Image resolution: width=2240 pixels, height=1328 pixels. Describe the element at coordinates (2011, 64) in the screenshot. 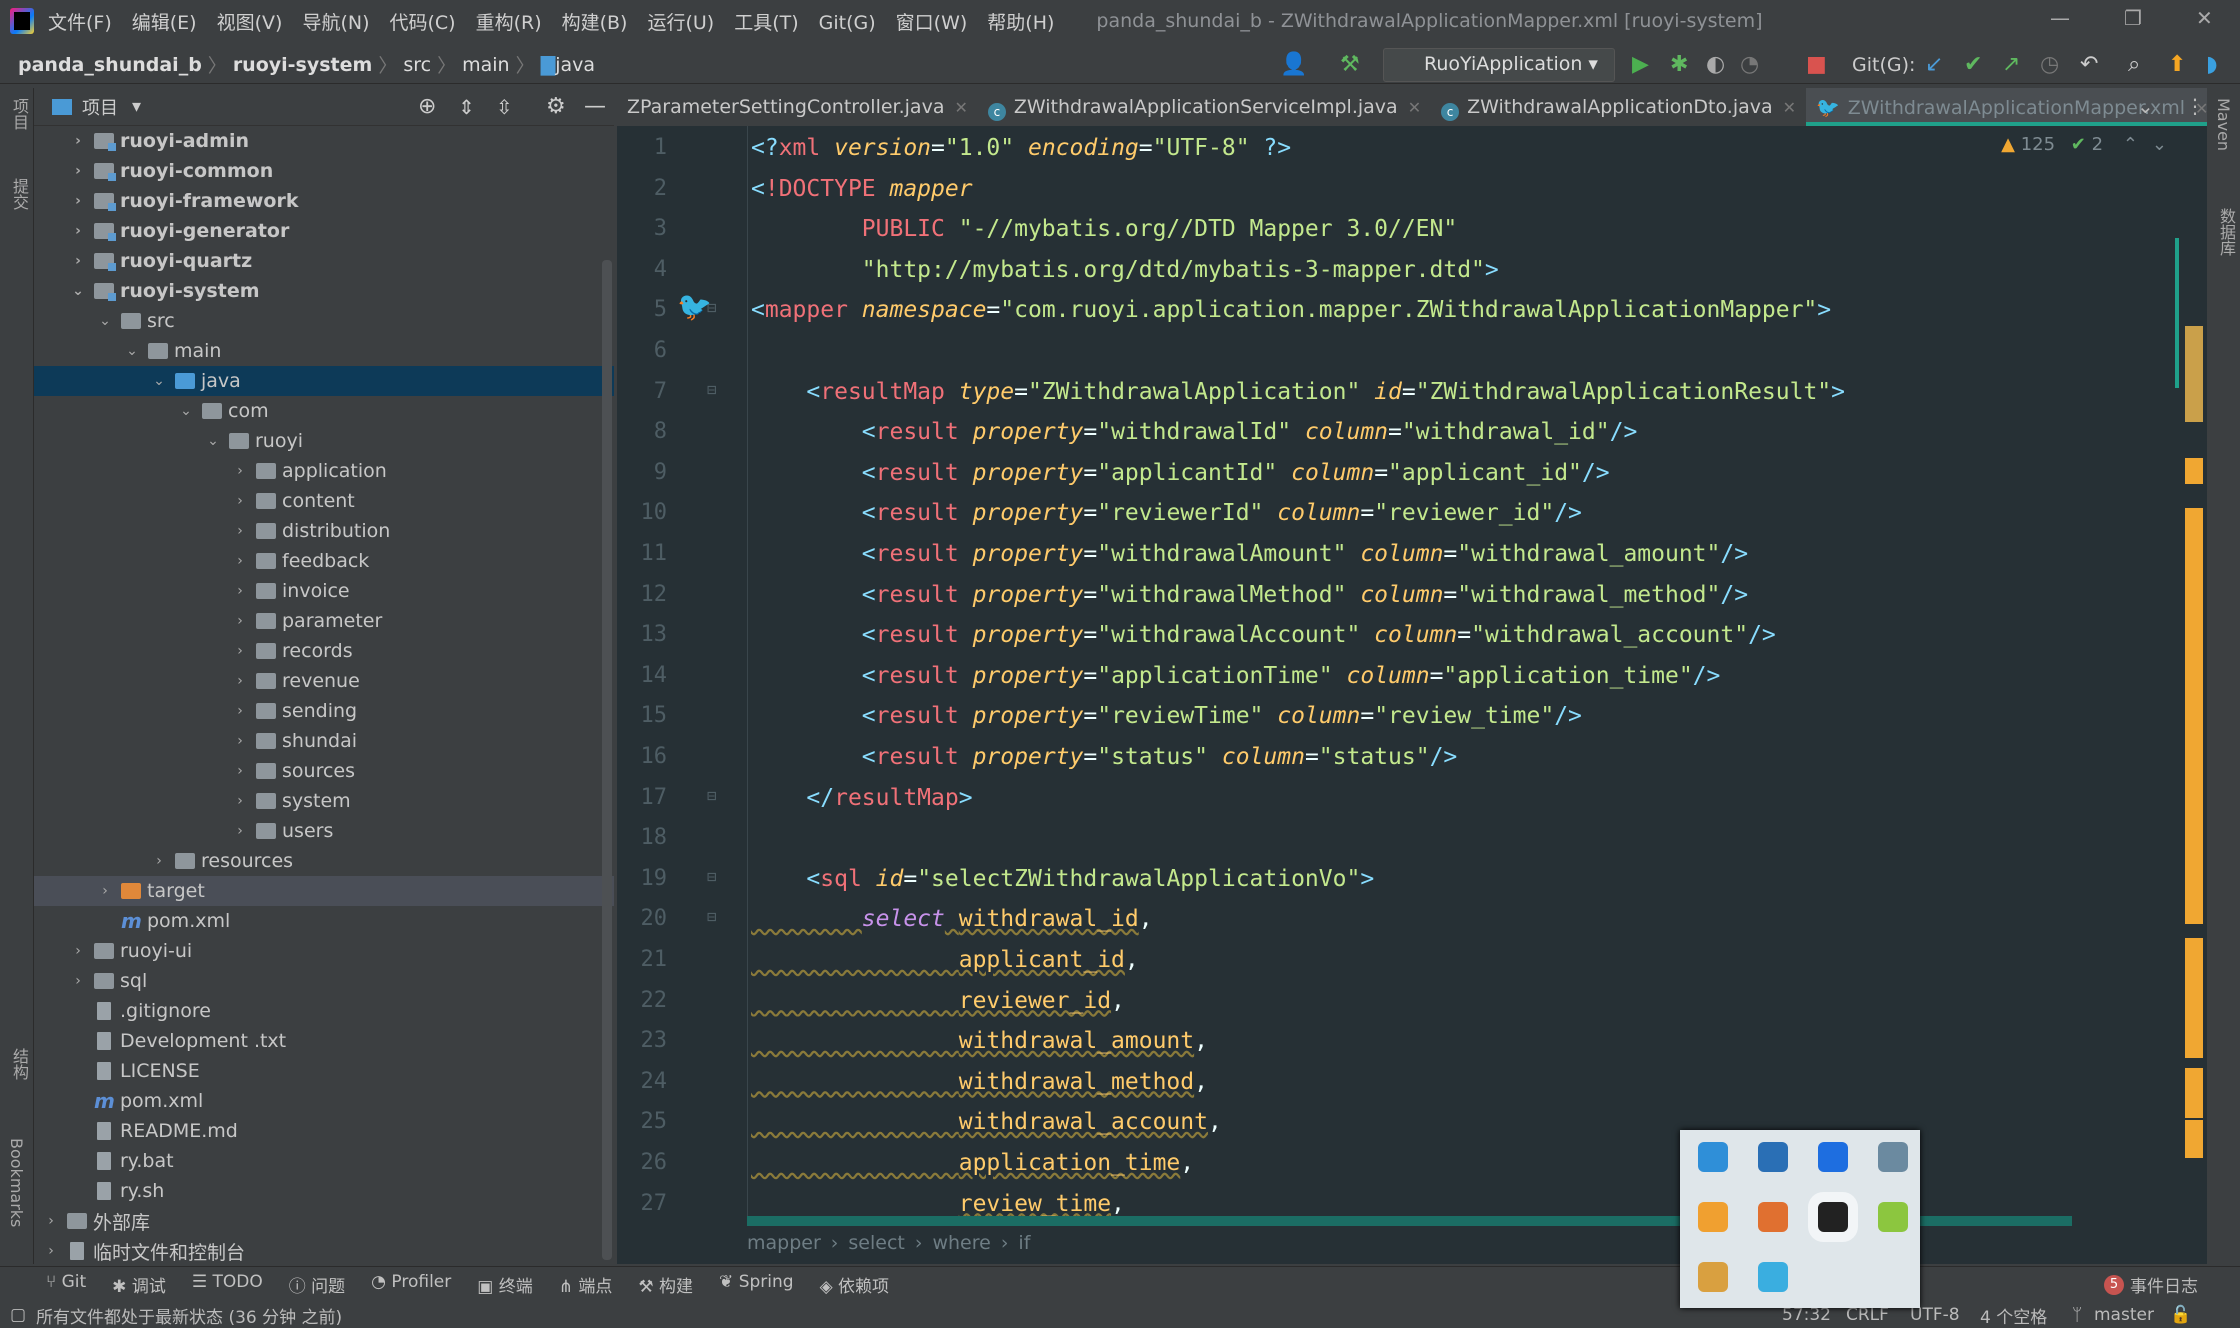

I see `git-push-icon: ↗` at that location.